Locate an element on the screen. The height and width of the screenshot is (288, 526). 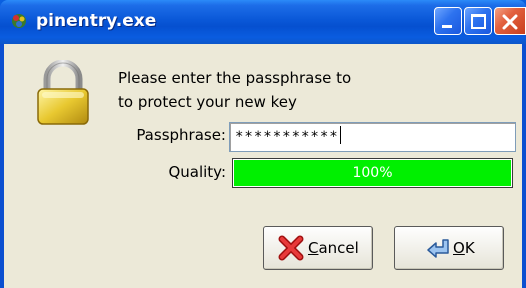
quality-meter: 100% is located at coordinates (372, 173).